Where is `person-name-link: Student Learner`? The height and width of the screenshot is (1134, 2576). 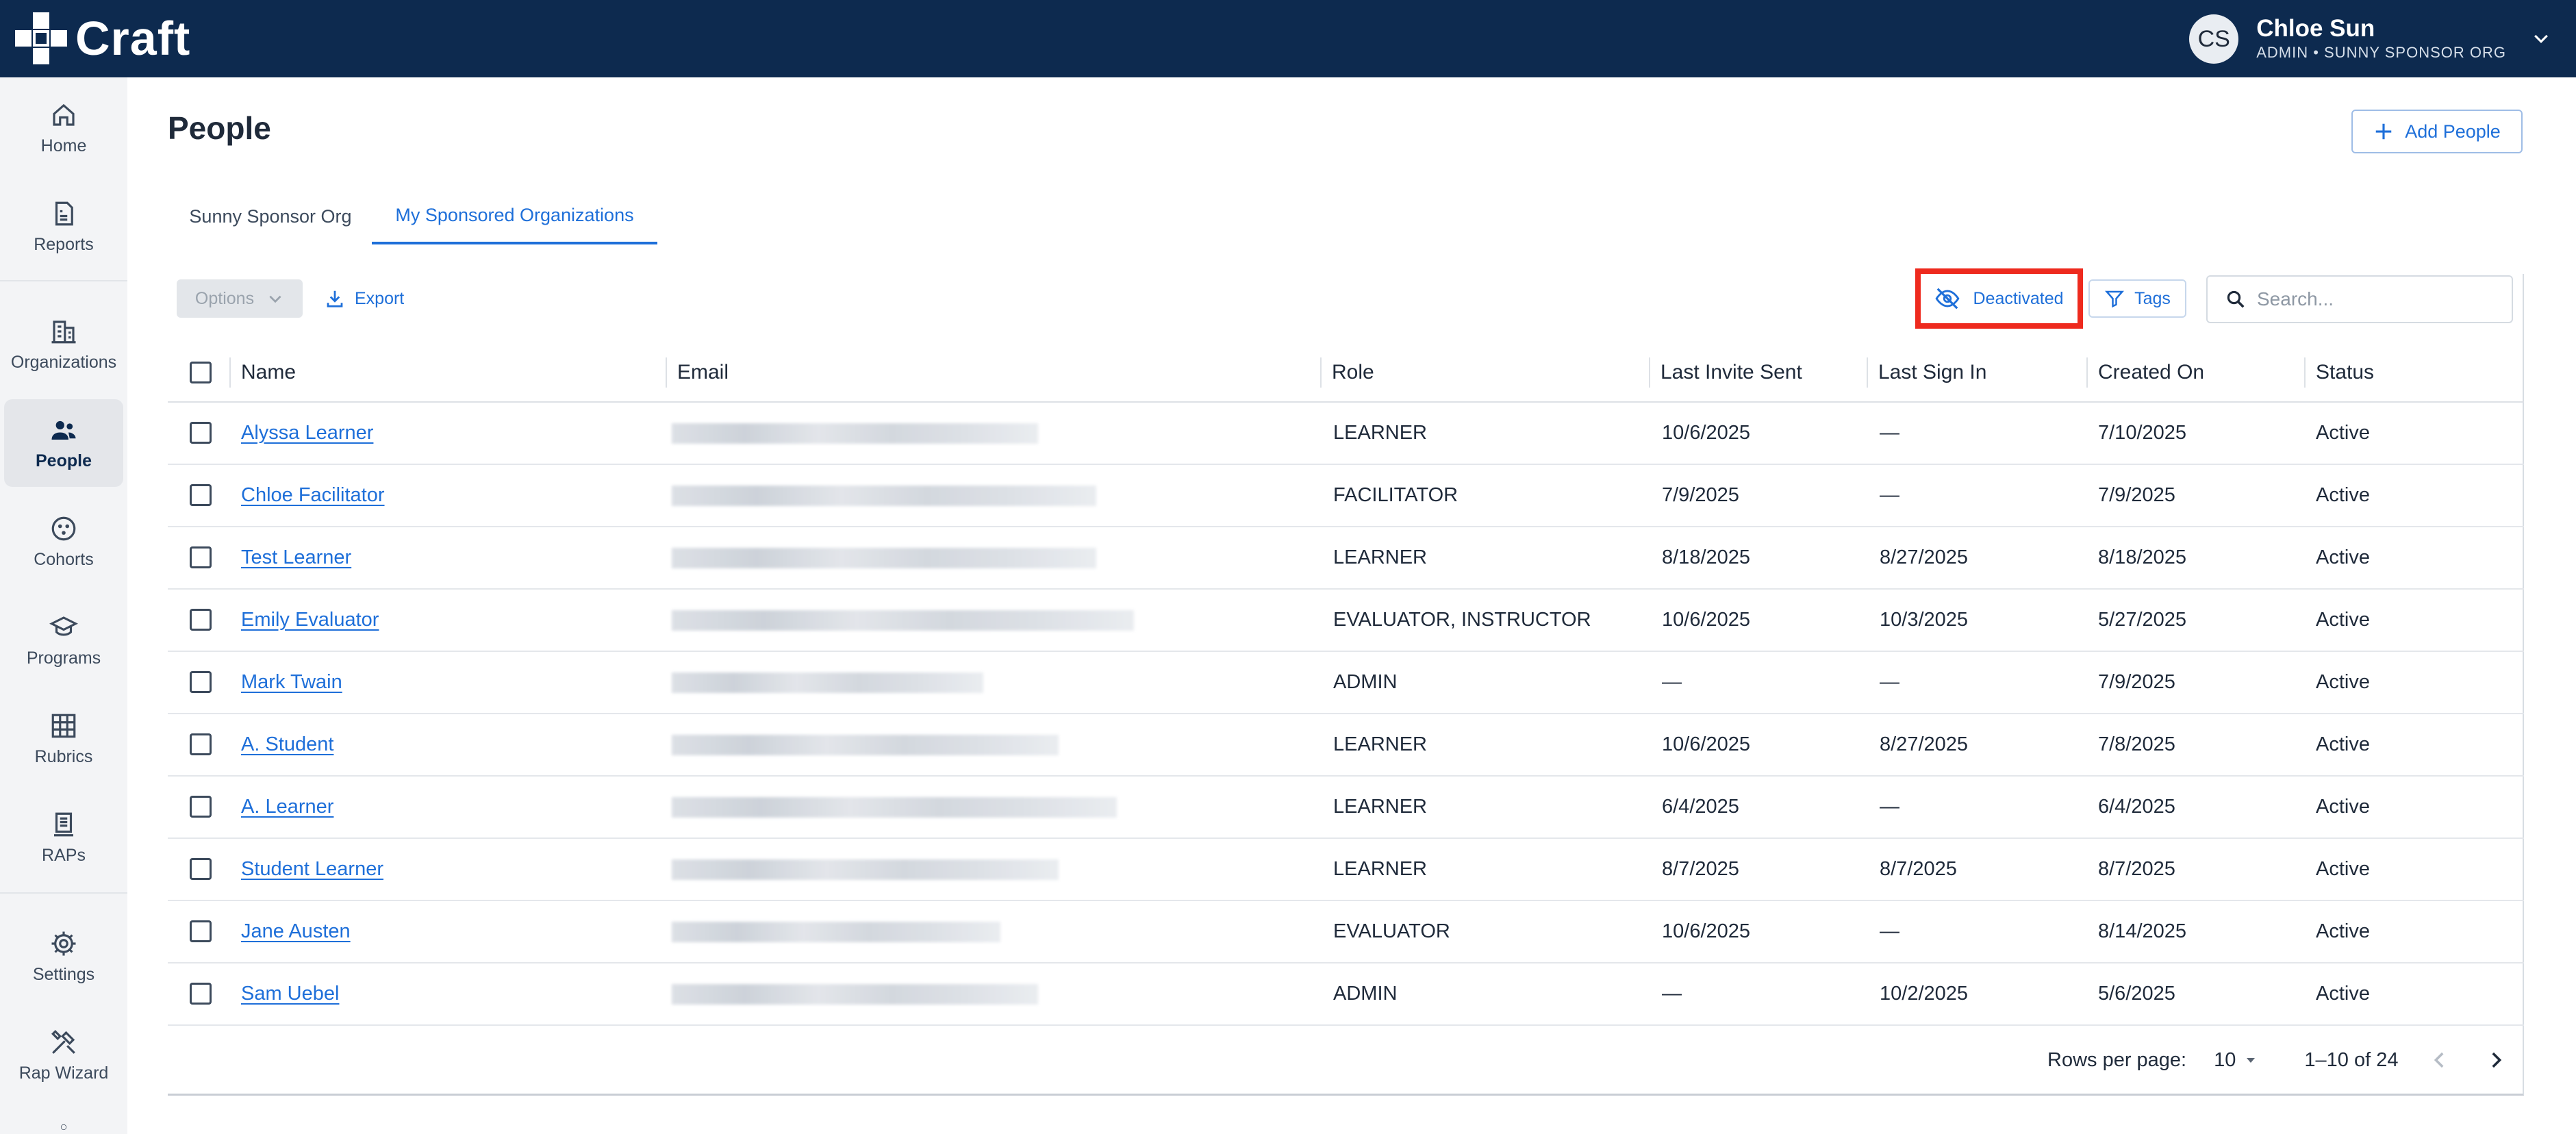 person-name-link: Student Learner is located at coordinates (312, 869).